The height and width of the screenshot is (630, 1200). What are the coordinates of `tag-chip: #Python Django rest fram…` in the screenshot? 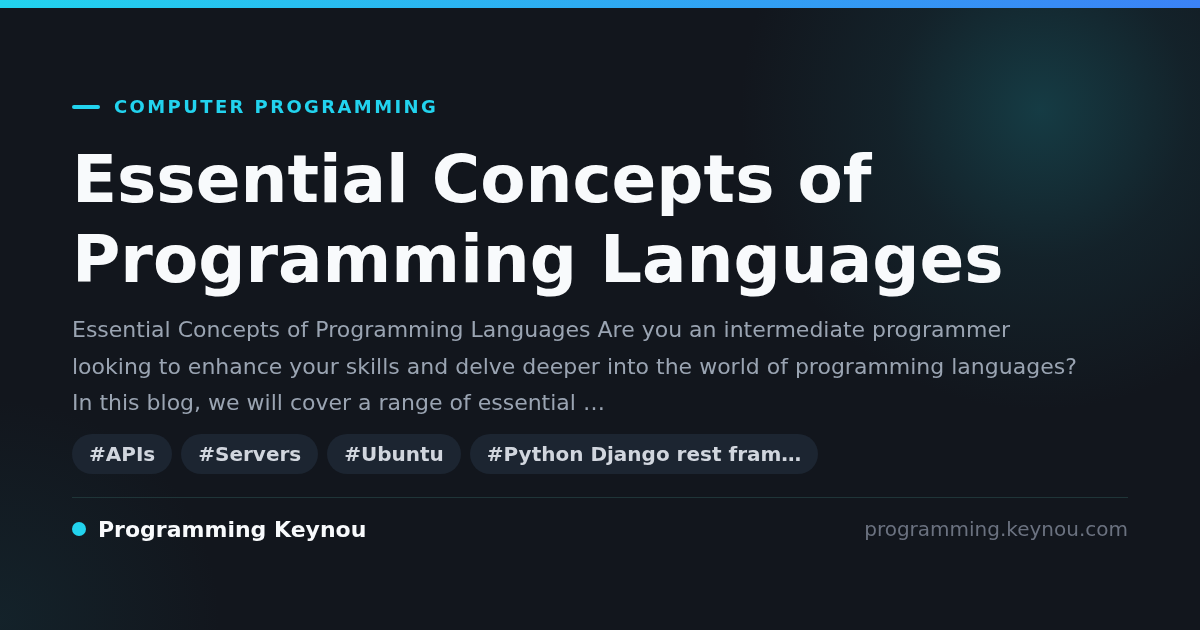 It's located at (644, 453).